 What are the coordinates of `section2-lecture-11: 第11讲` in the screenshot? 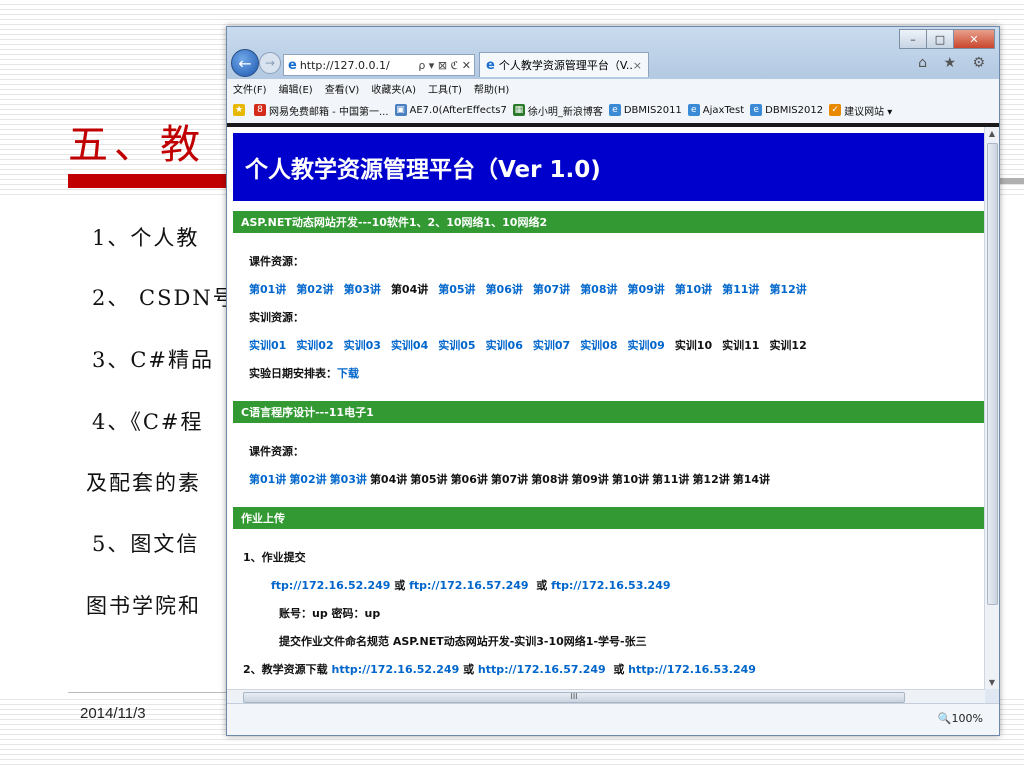 It's located at (671, 479).